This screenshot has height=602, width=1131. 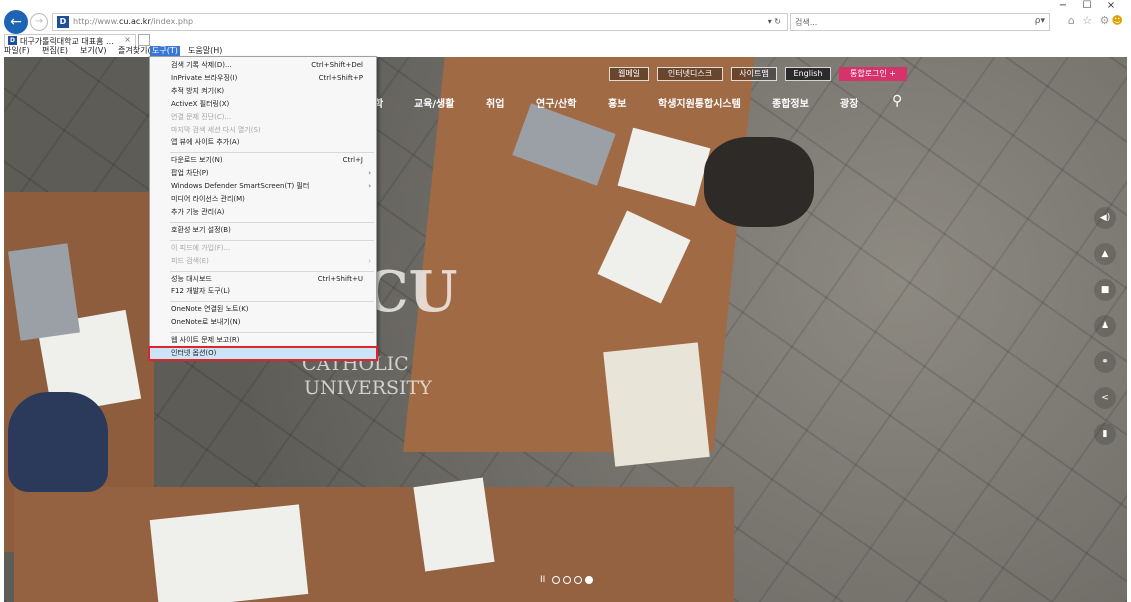 What do you see at coordinates (1105, 362) in the screenshot?
I see `link-icon: ⚭` at bounding box center [1105, 362].